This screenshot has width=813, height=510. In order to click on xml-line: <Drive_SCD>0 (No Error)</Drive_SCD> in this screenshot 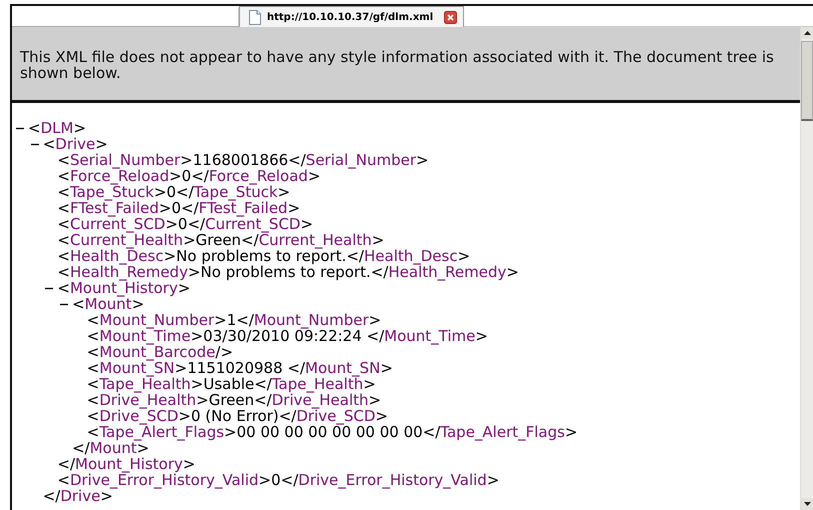, I will do `click(237, 416)`.